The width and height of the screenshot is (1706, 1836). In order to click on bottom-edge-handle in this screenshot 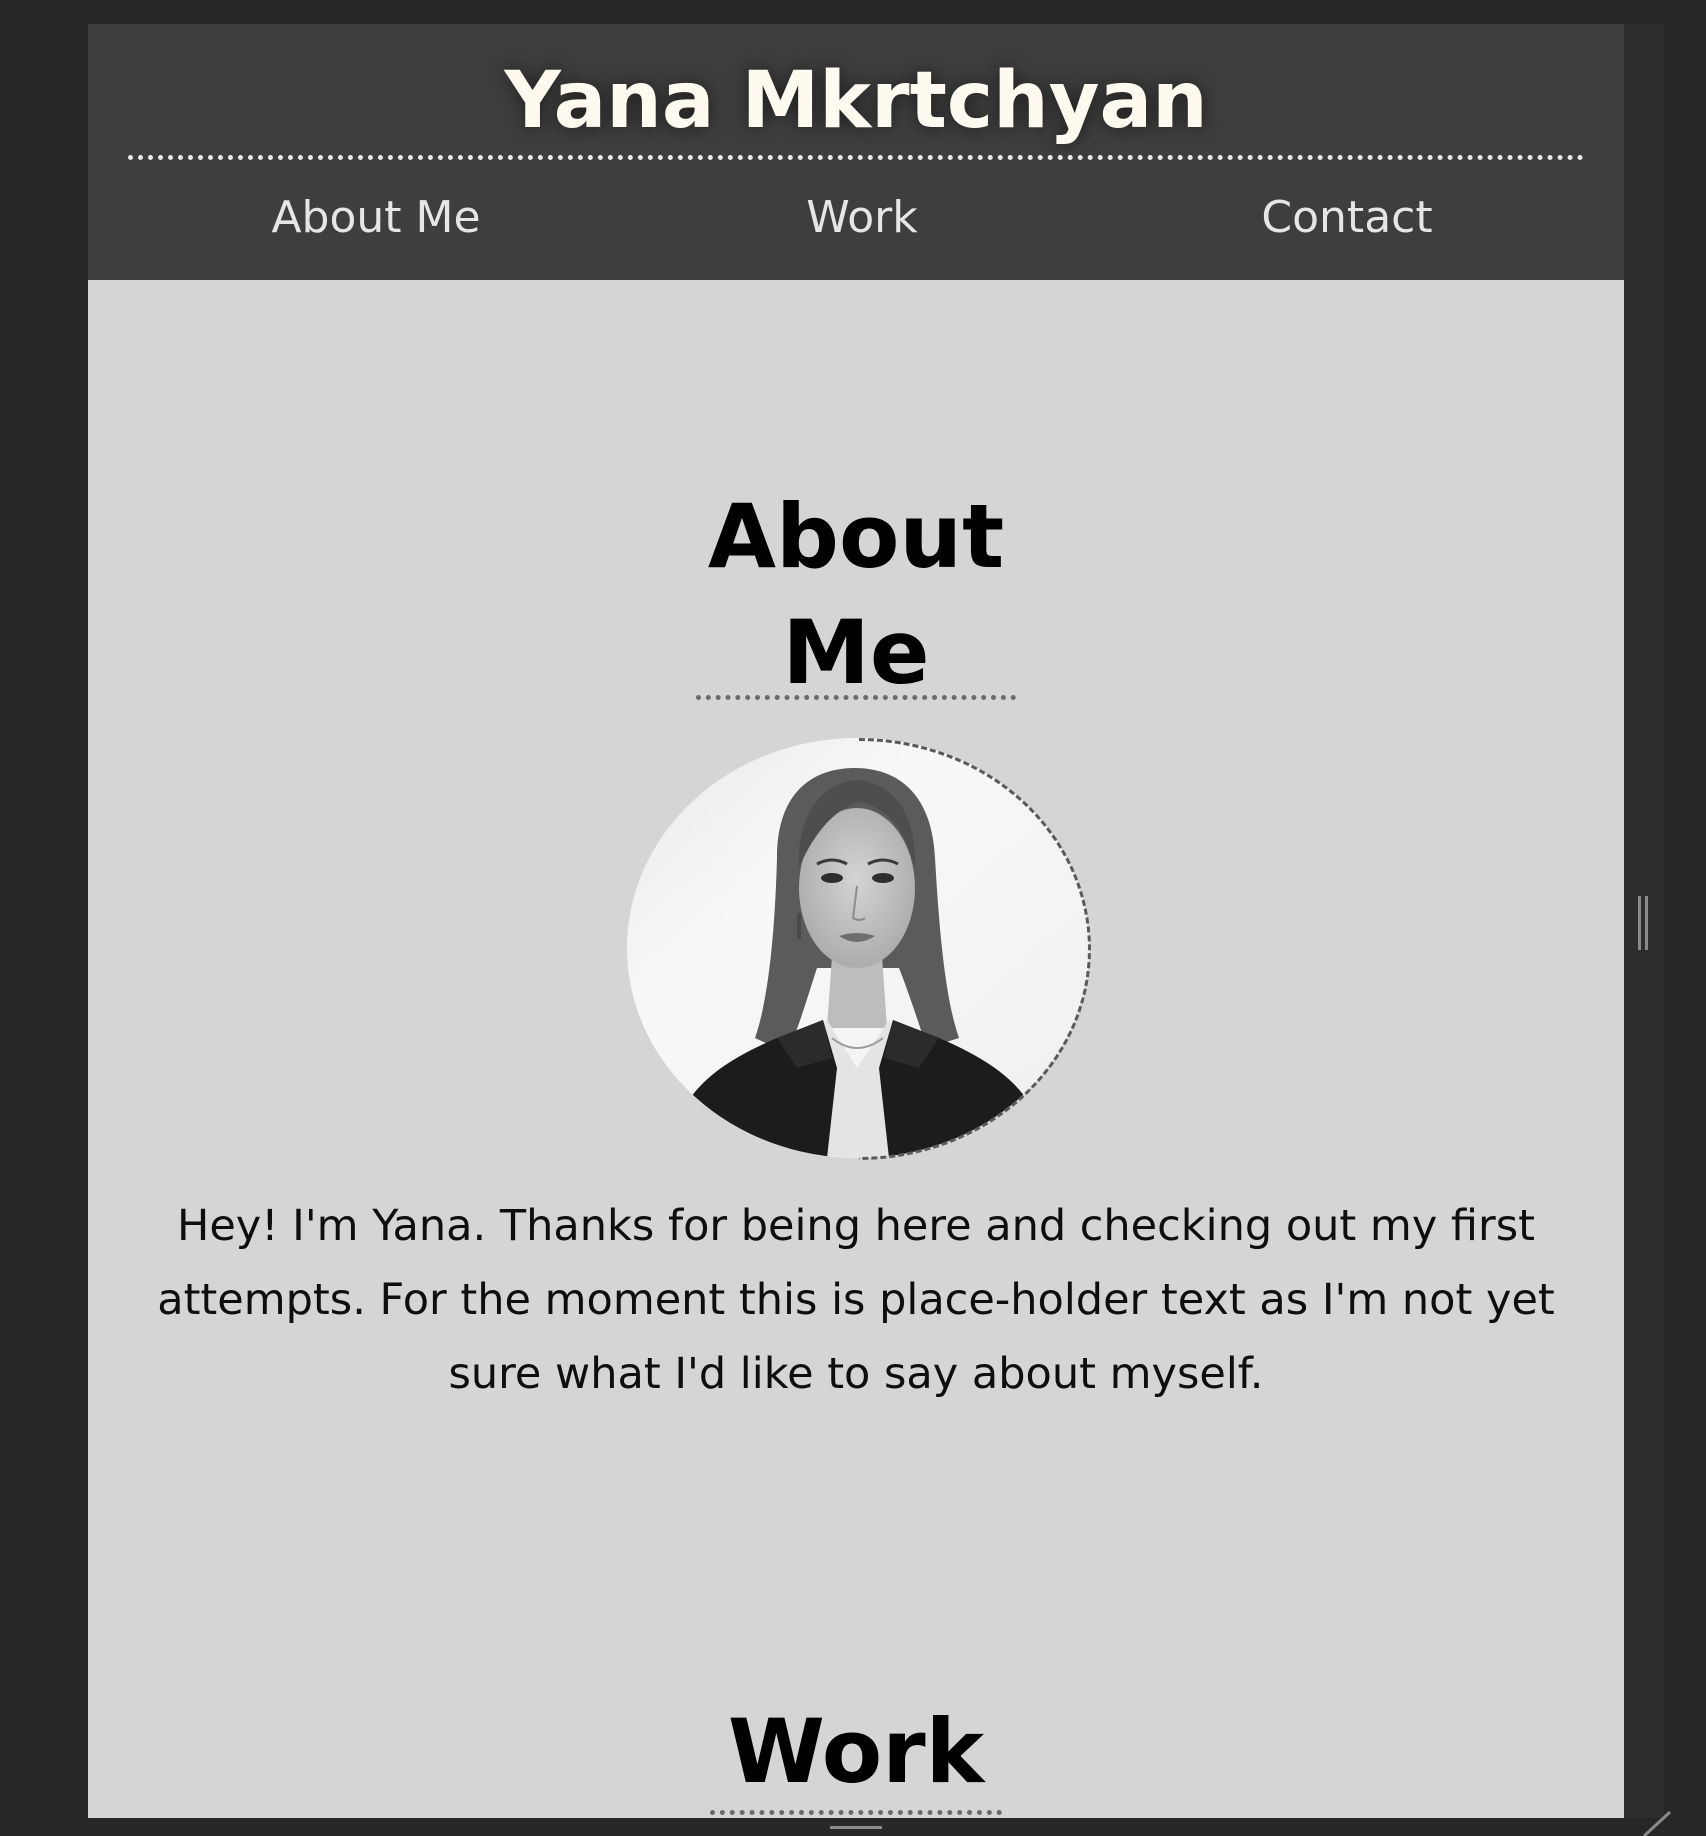, I will do `click(856, 1831)`.